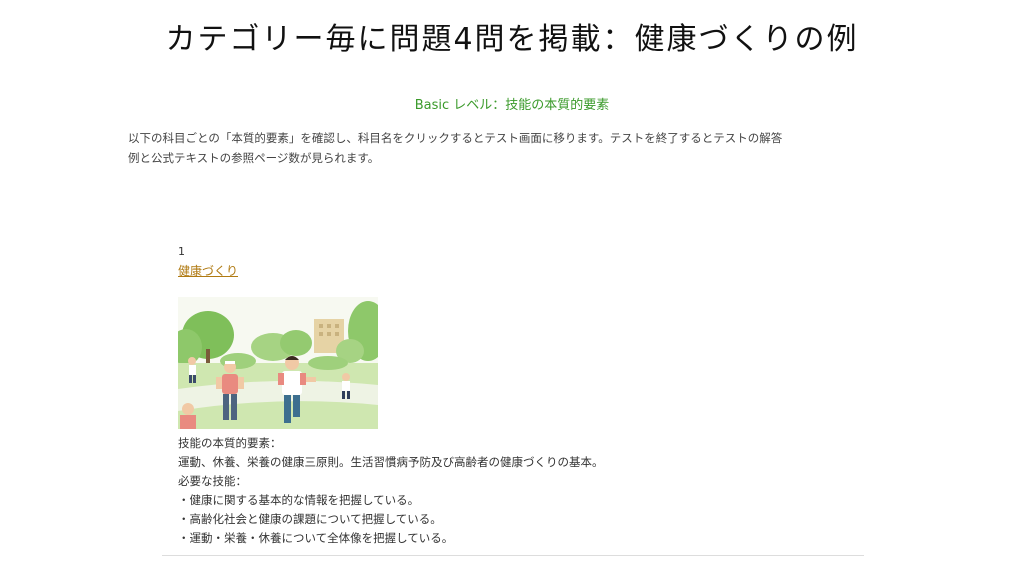 The height and width of the screenshot is (576, 1024). Describe the element at coordinates (212, 481) in the screenshot. I see `skills-label: 必要な技能：` at that location.